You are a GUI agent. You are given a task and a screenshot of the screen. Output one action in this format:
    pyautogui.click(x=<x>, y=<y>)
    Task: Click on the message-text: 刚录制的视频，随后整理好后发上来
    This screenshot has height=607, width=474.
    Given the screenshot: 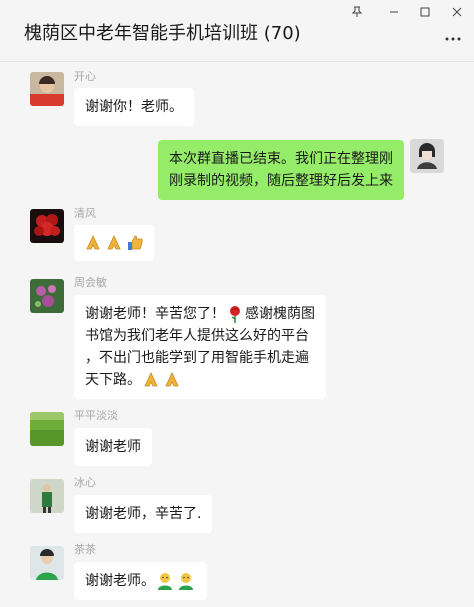 What is the action you would take?
    pyautogui.click(x=281, y=181)
    